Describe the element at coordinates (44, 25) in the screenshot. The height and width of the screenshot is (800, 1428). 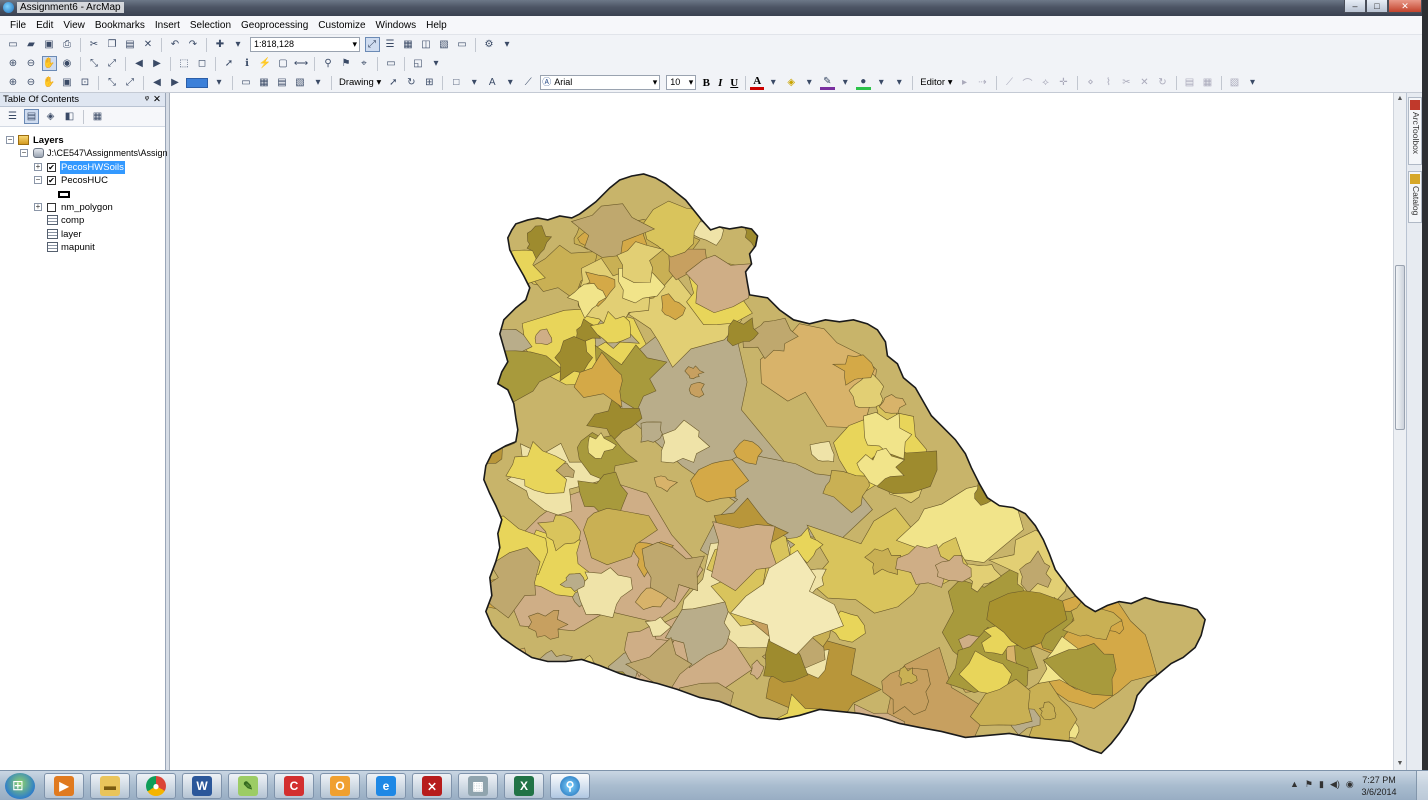
I see `menu-edit: Edit` at that location.